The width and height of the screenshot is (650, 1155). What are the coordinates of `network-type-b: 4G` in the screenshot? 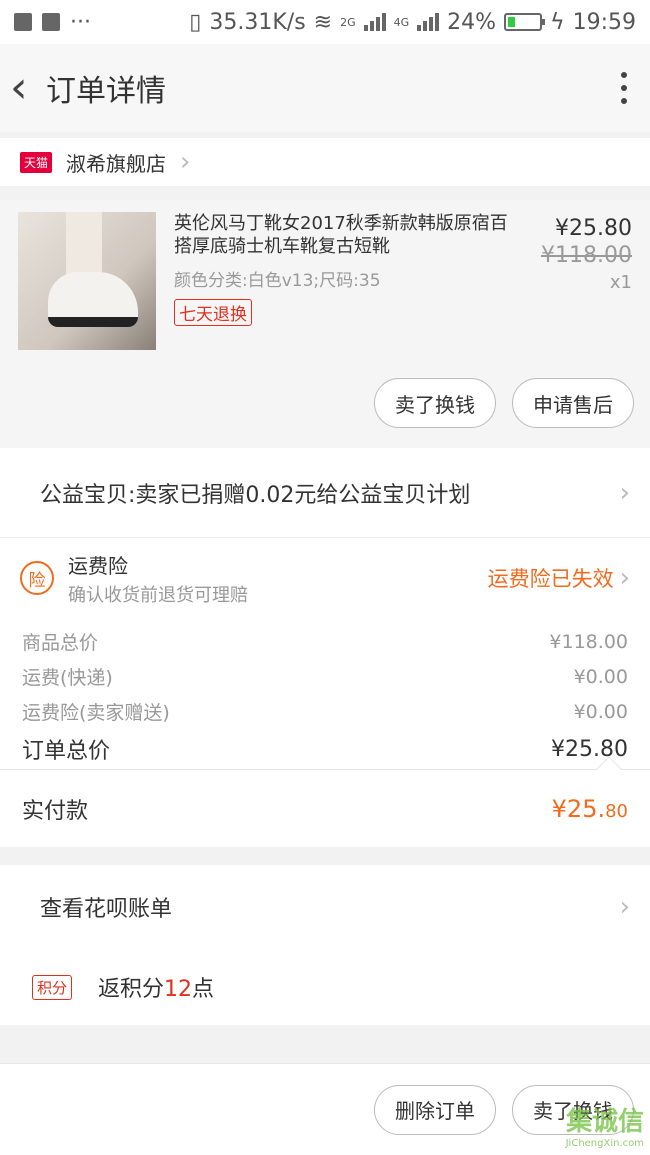 It's located at (401, 22).